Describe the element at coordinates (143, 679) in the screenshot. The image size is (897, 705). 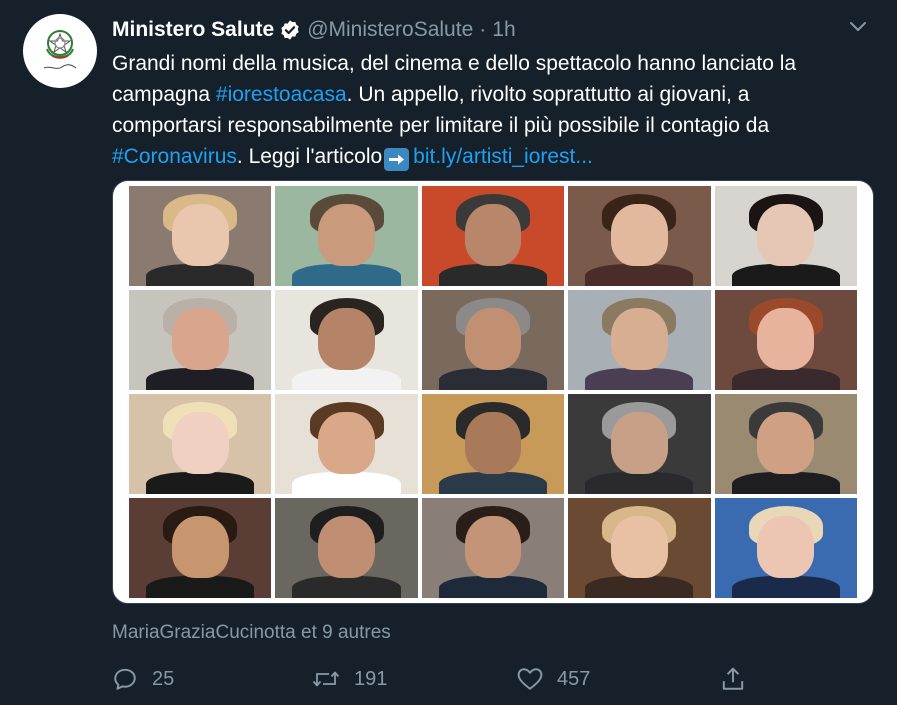
I see `reply-button: 25` at that location.